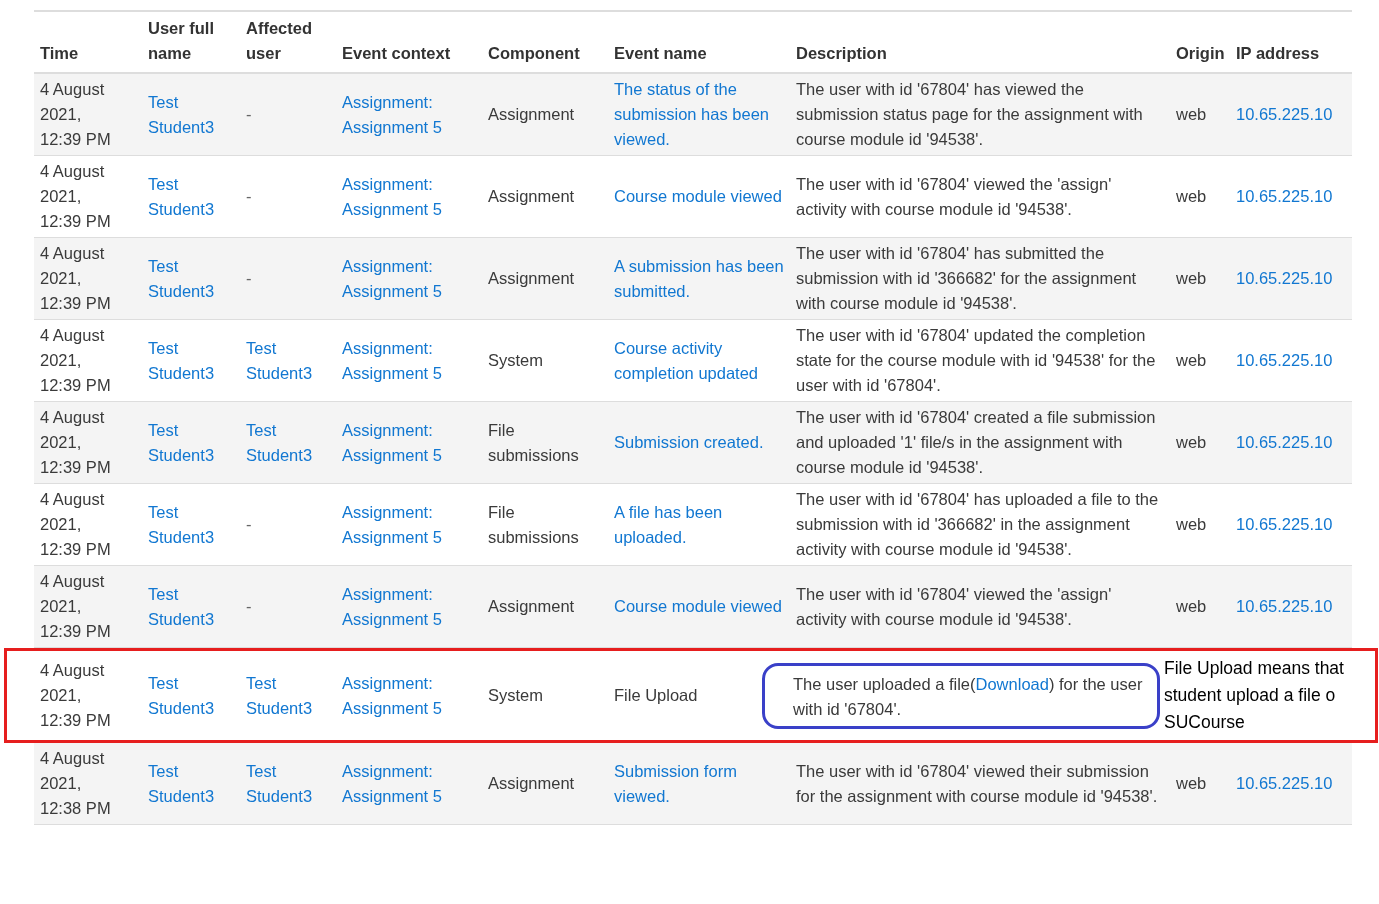 The height and width of the screenshot is (904, 1379). What do you see at coordinates (699, 783) in the screenshot?
I see `event-name-link: Submission form viewed.` at bounding box center [699, 783].